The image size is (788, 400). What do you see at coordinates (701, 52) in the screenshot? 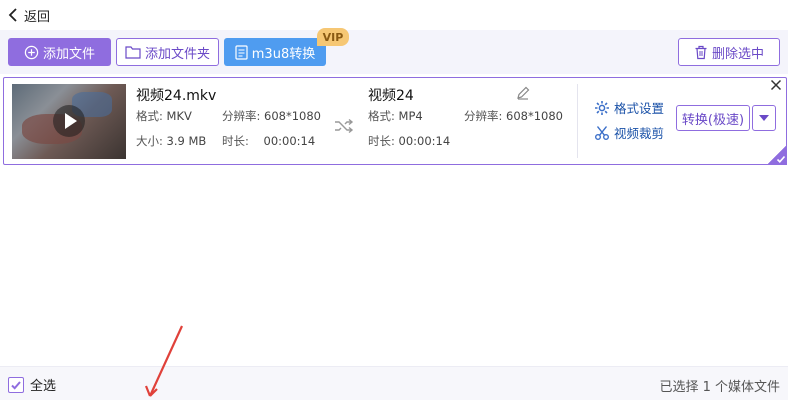
I see `trash-icon` at bounding box center [701, 52].